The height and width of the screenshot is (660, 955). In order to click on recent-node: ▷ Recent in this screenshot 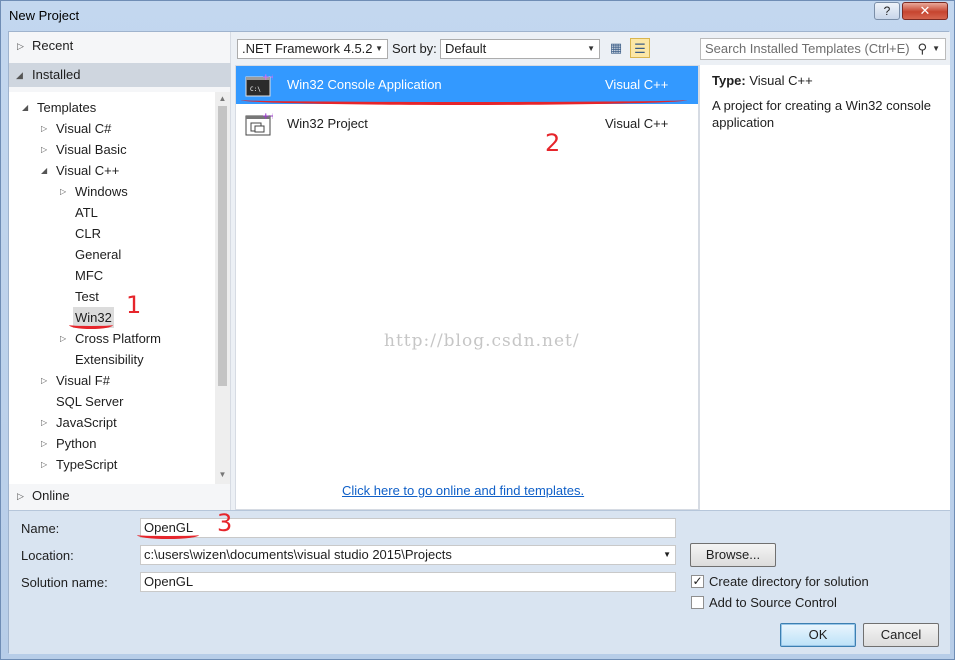, I will do `click(120, 46)`.